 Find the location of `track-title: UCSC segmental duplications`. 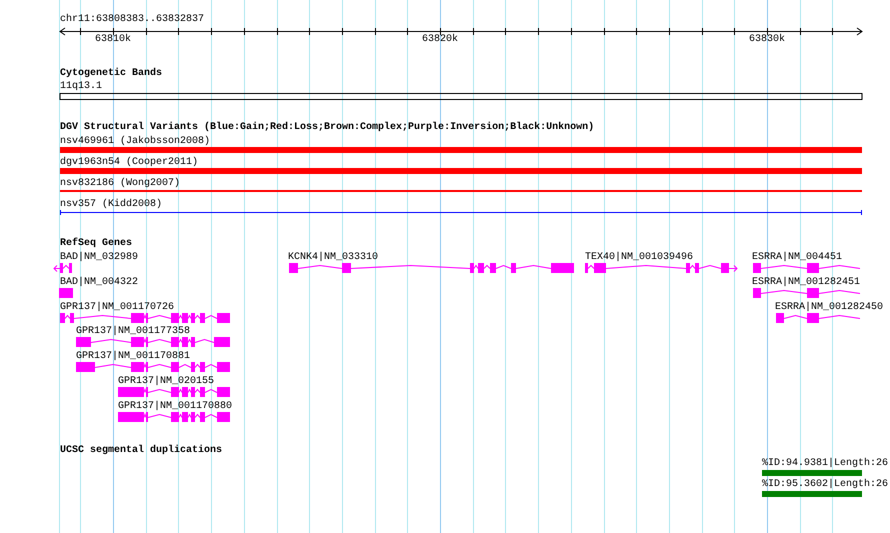

track-title: UCSC segmental duplications is located at coordinates (141, 450).